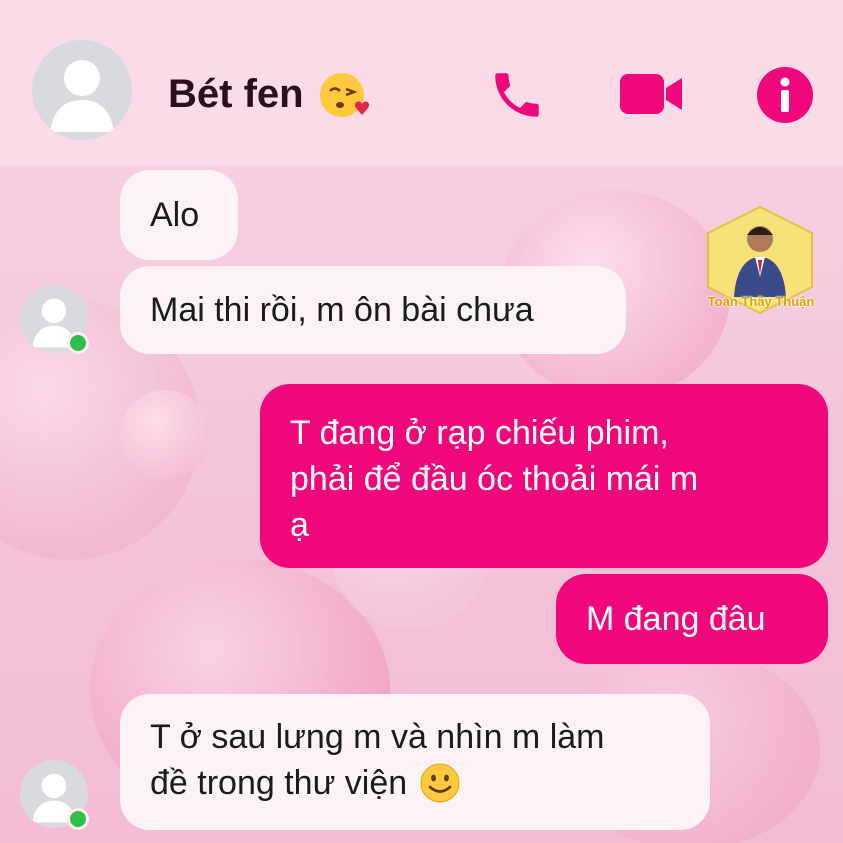 The height and width of the screenshot is (843, 843). What do you see at coordinates (175, 215) in the screenshot?
I see `message-text: Alo` at bounding box center [175, 215].